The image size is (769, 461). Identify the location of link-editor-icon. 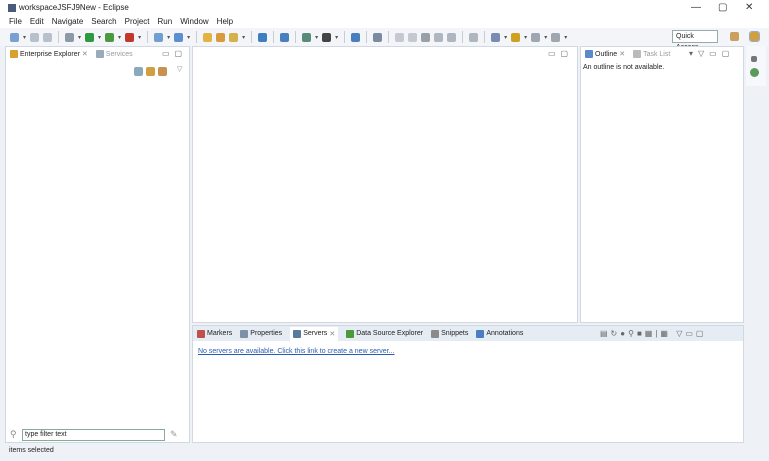
(150, 71).